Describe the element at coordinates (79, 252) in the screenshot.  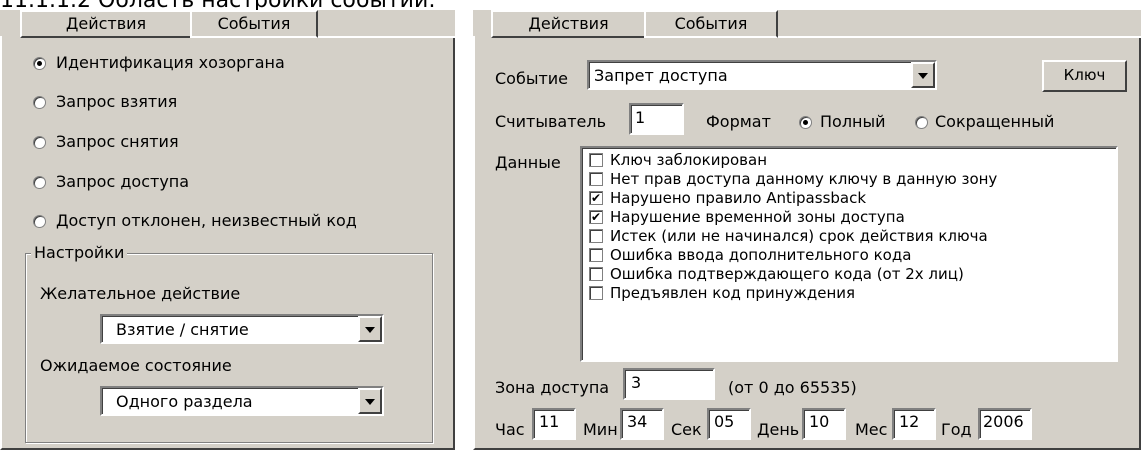
I see `settings-title: Настройки` at that location.